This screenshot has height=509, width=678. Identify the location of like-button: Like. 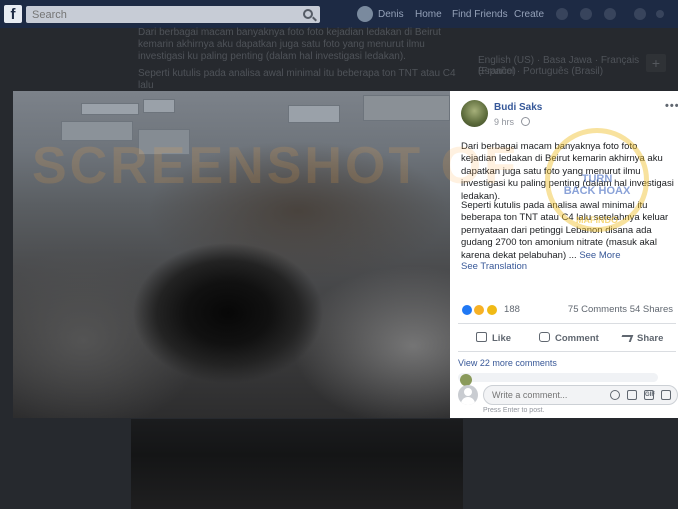
(493, 339).